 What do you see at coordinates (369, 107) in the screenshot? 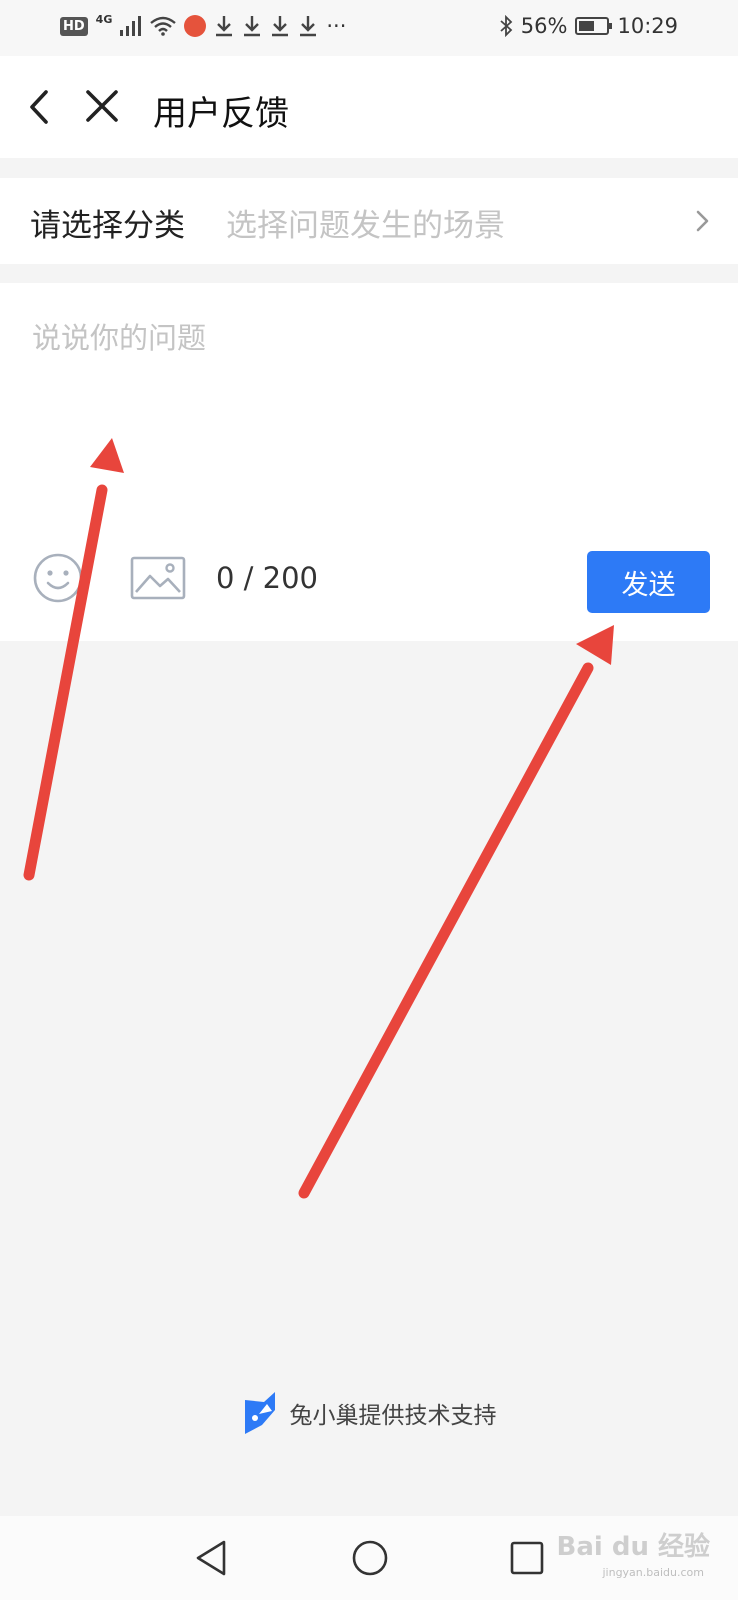
I see `header-bar: 用户反馈` at bounding box center [369, 107].